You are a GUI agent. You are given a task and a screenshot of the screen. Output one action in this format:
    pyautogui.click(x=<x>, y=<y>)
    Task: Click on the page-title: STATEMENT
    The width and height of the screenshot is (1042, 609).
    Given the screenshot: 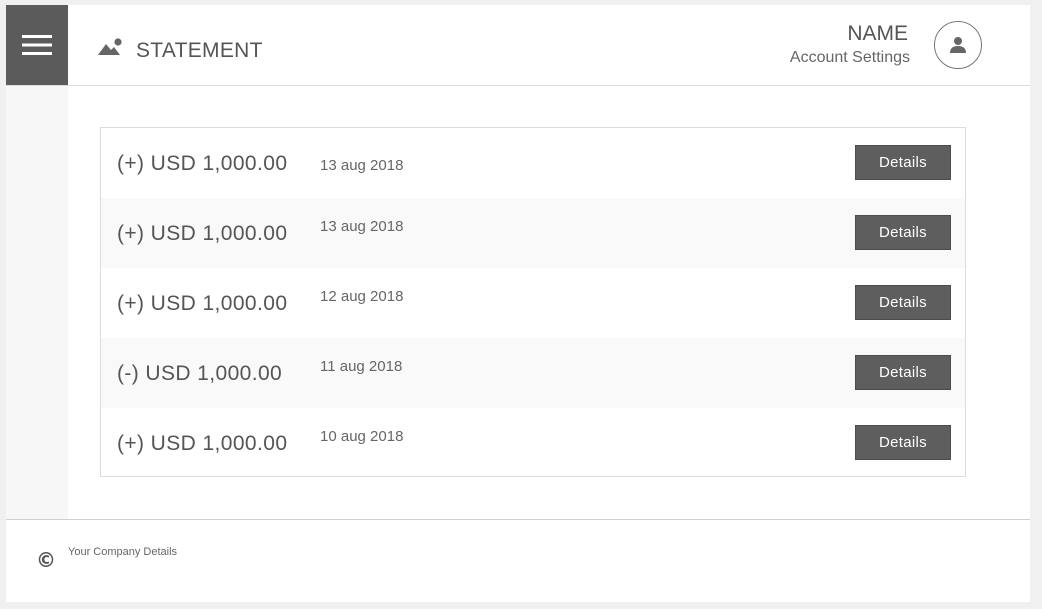 What is the action you would take?
    pyautogui.click(x=199, y=50)
    